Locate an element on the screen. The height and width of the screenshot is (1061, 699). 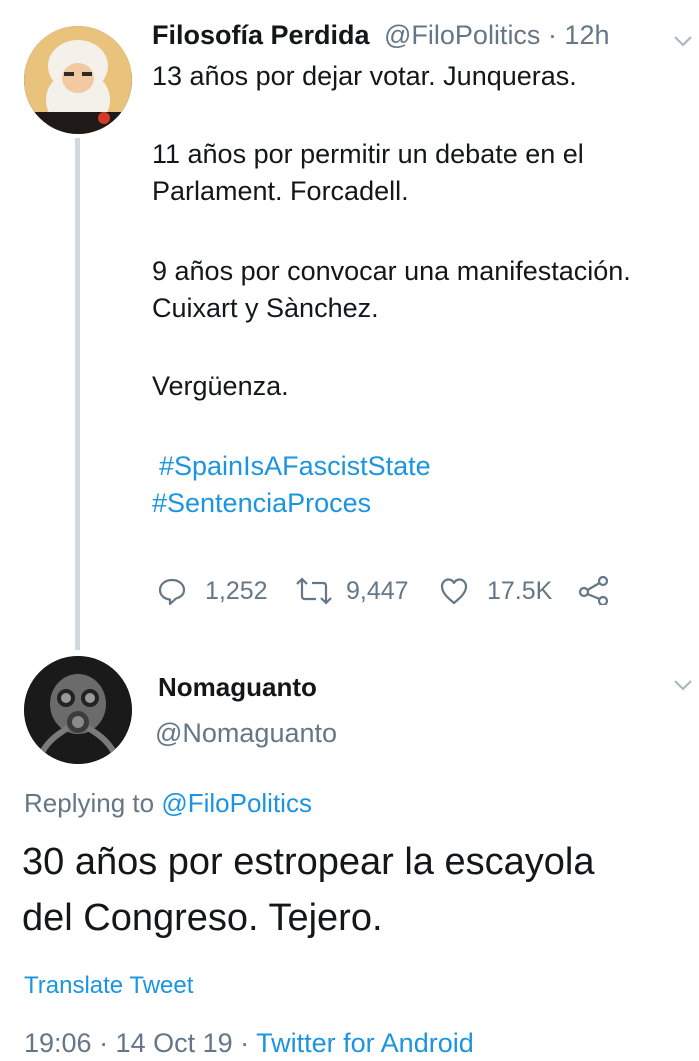
tweet-meta-line: 19:06 · 14 Oct 19 · Twitter for Android is located at coordinates (249, 1043).